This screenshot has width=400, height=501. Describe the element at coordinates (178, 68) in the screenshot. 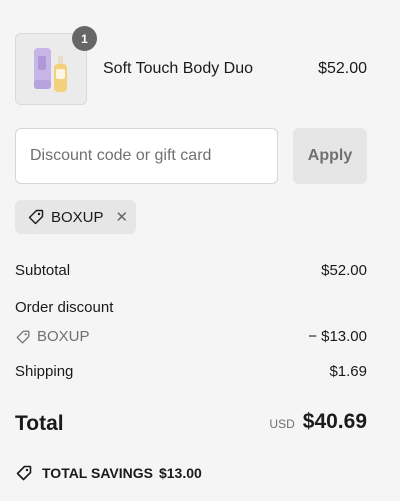

I see `product-name: Soft Touch Body Duo` at that location.